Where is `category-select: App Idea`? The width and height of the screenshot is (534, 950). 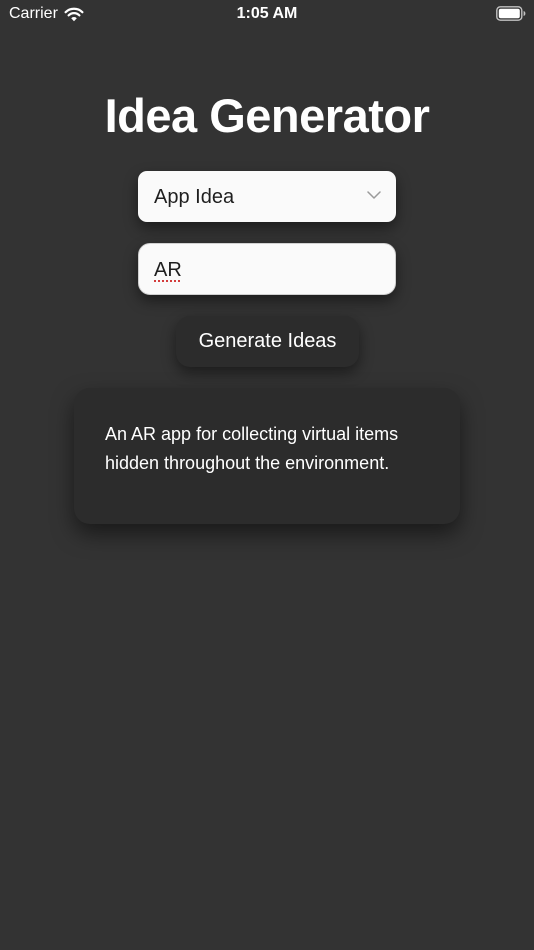 category-select: App Idea is located at coordinates (267, 196).